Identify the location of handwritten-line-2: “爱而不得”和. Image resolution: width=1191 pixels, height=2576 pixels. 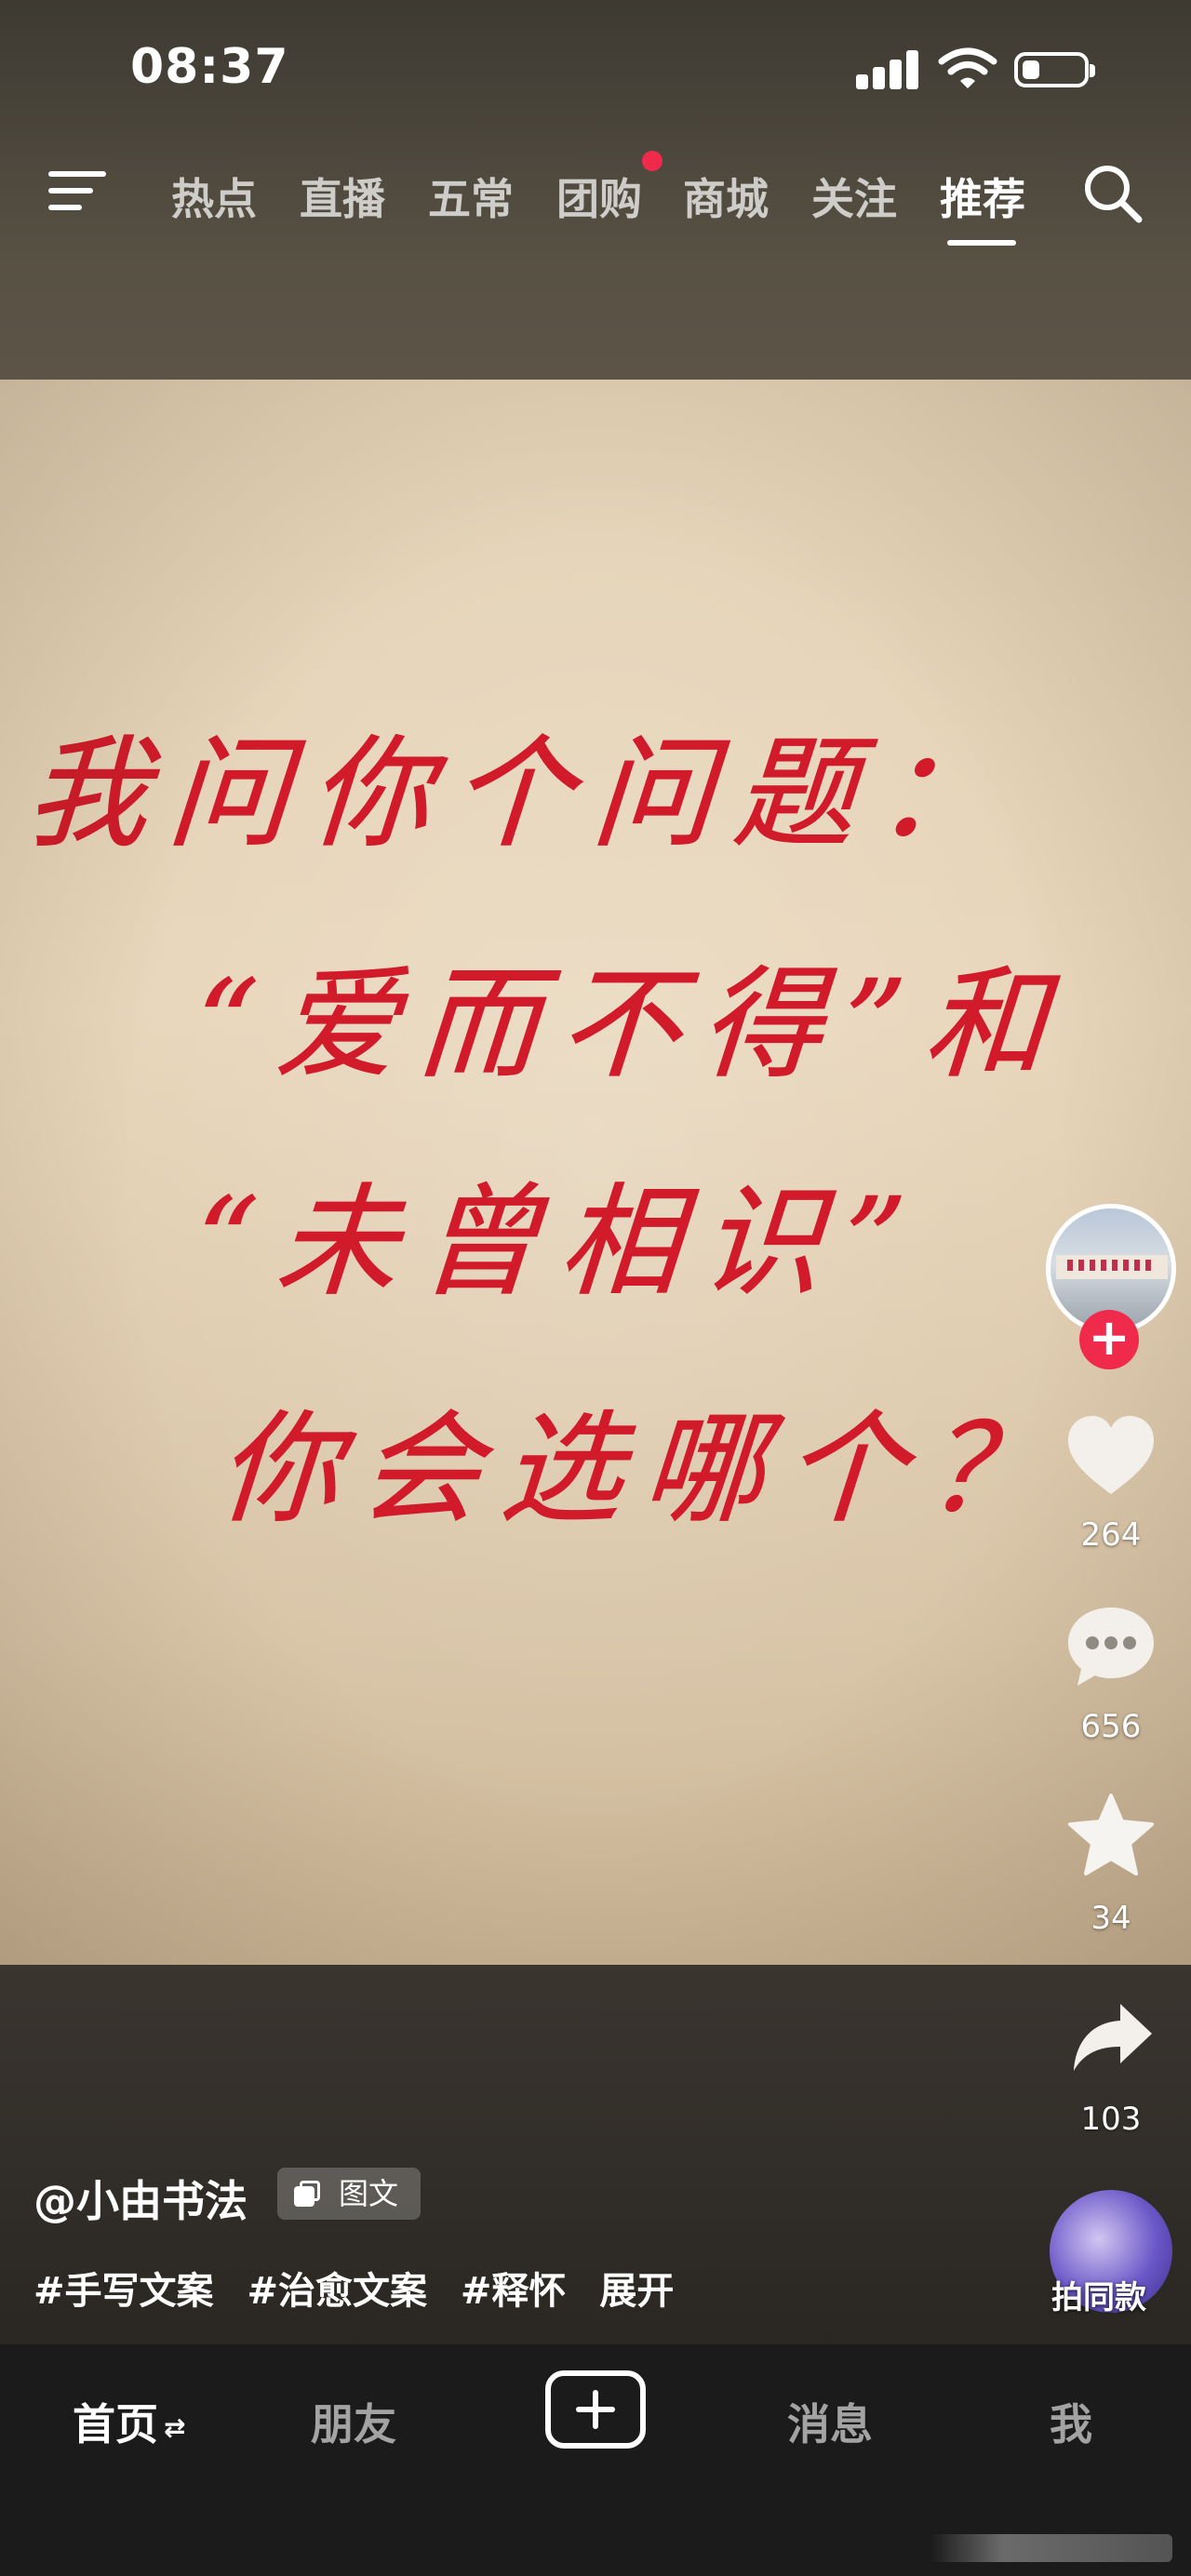
(630, 1025).